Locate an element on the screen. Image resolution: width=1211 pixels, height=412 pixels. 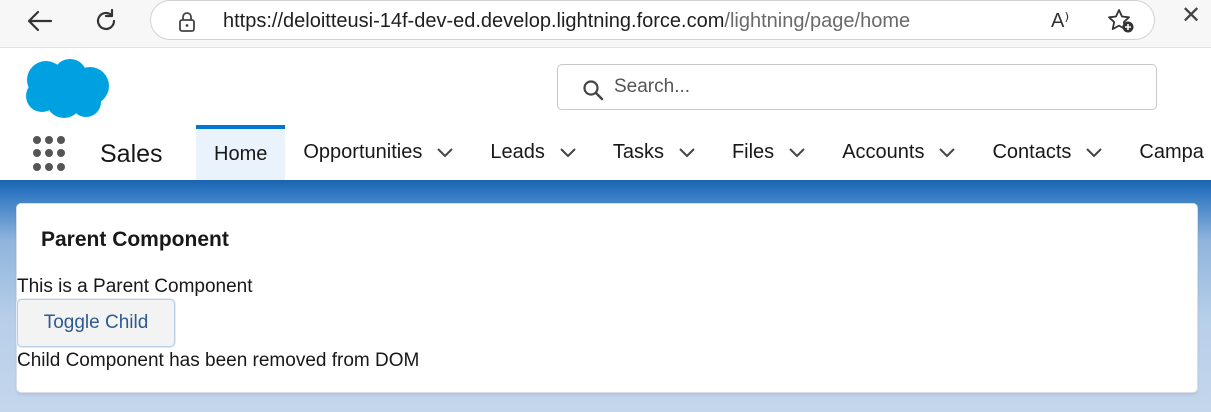
close-icon: ✕ is located at coordinates (1191, 15).